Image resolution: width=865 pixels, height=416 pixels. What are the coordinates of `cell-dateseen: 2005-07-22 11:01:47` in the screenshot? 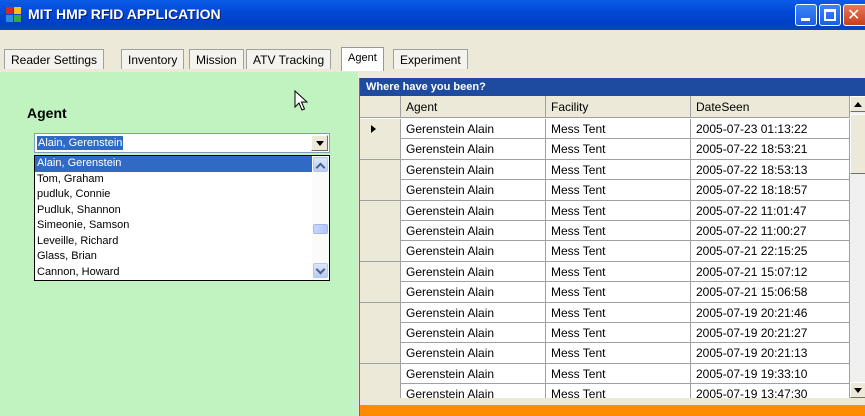 It's located at (770, 210).